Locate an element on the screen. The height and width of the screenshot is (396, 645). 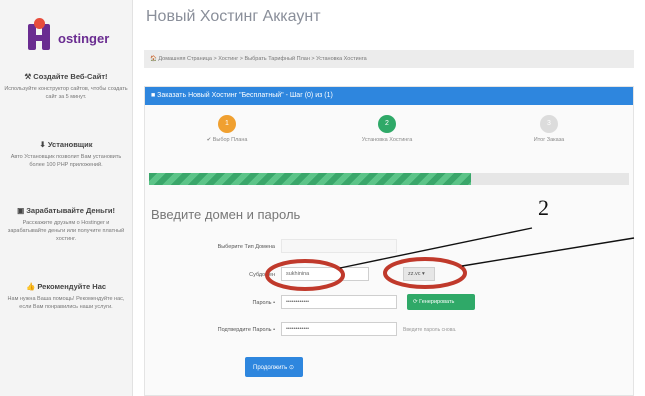
form-title: Введите домен и пароль is located at coordinates (226, 214).